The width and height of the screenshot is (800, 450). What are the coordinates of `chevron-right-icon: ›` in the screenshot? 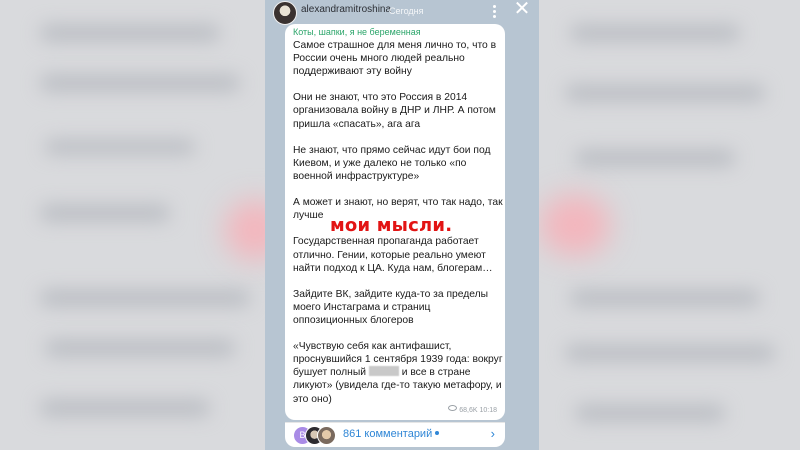 It's located at (493, 433).